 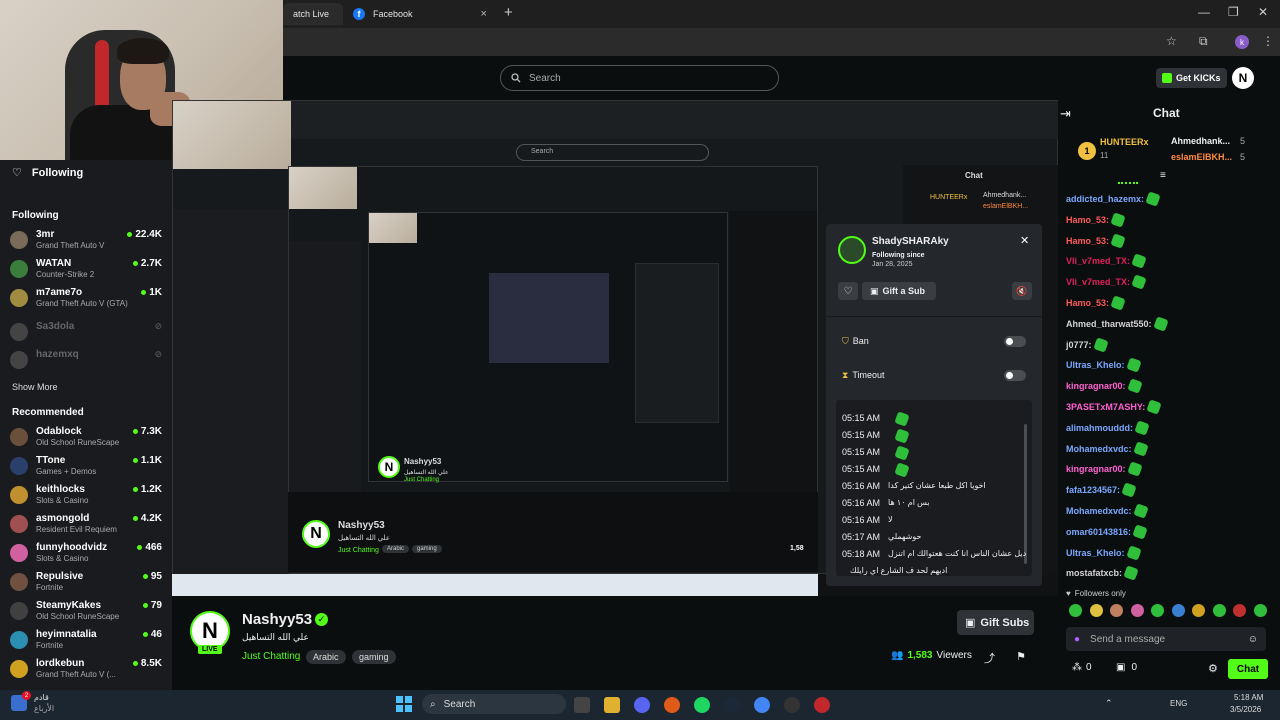 What do you see at coordinates (1094, 573) in the screenshot?
I see `chat-username: mostafatxcb:` at bounding box center [1094, 573].